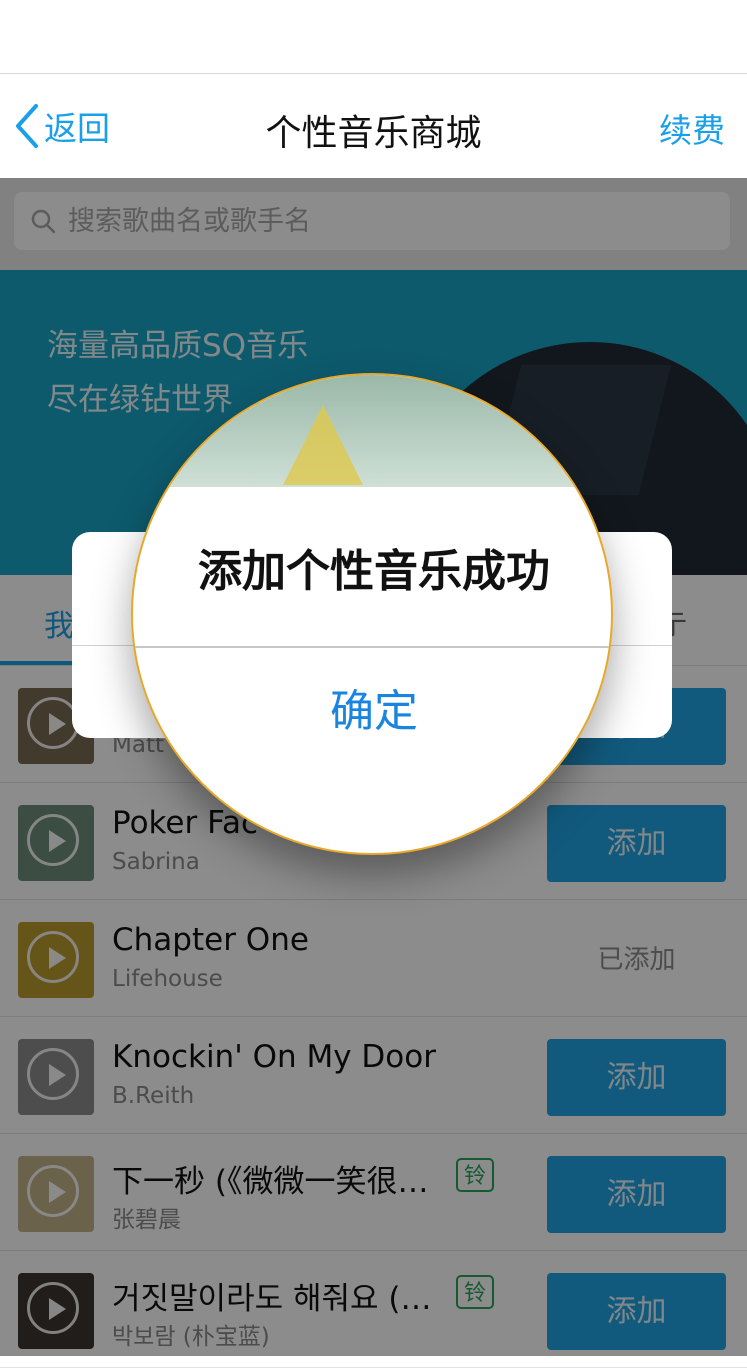 The height and width of the screenshot is (1368, 747). I want to click on navigation-bar: 返回 个性音乐商城 续费, so click(373, 126).